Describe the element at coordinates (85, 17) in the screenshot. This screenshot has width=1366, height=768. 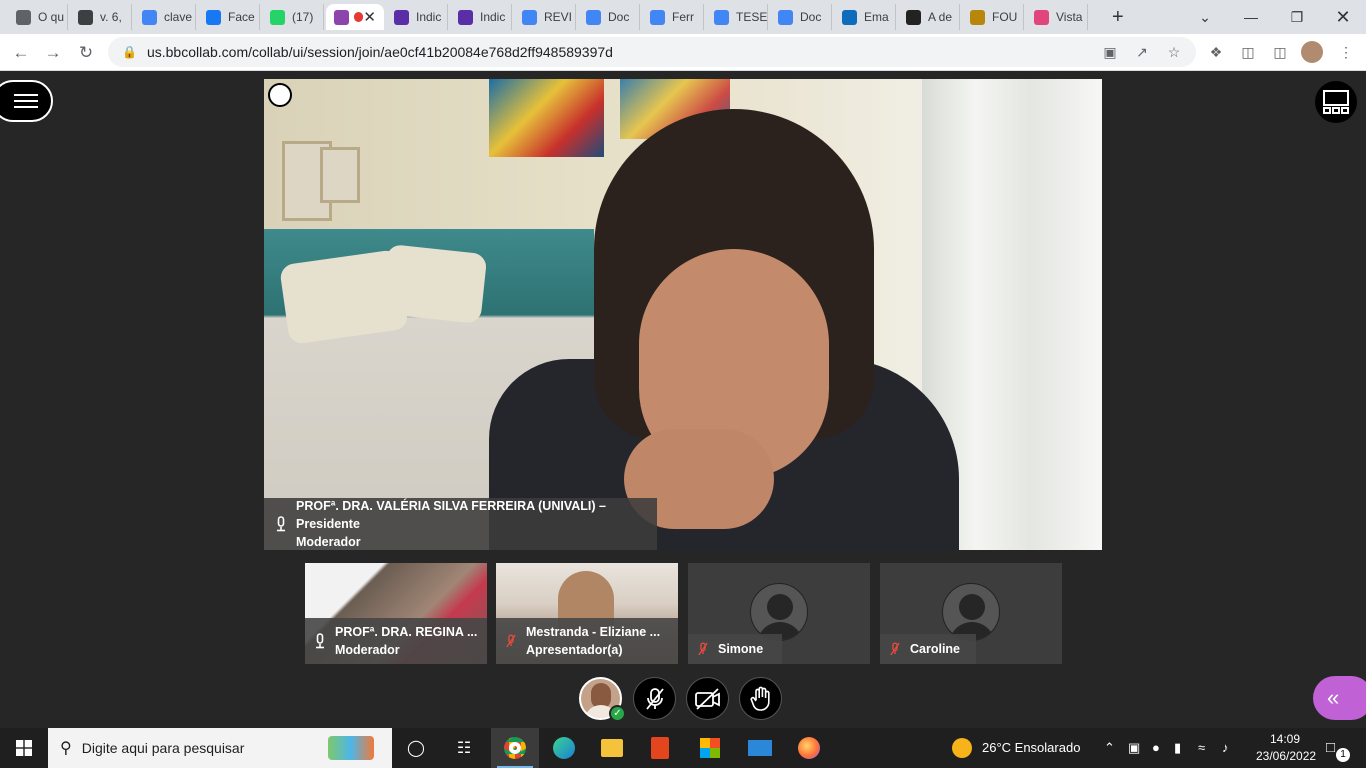
I see `pkp-icon` at that location.